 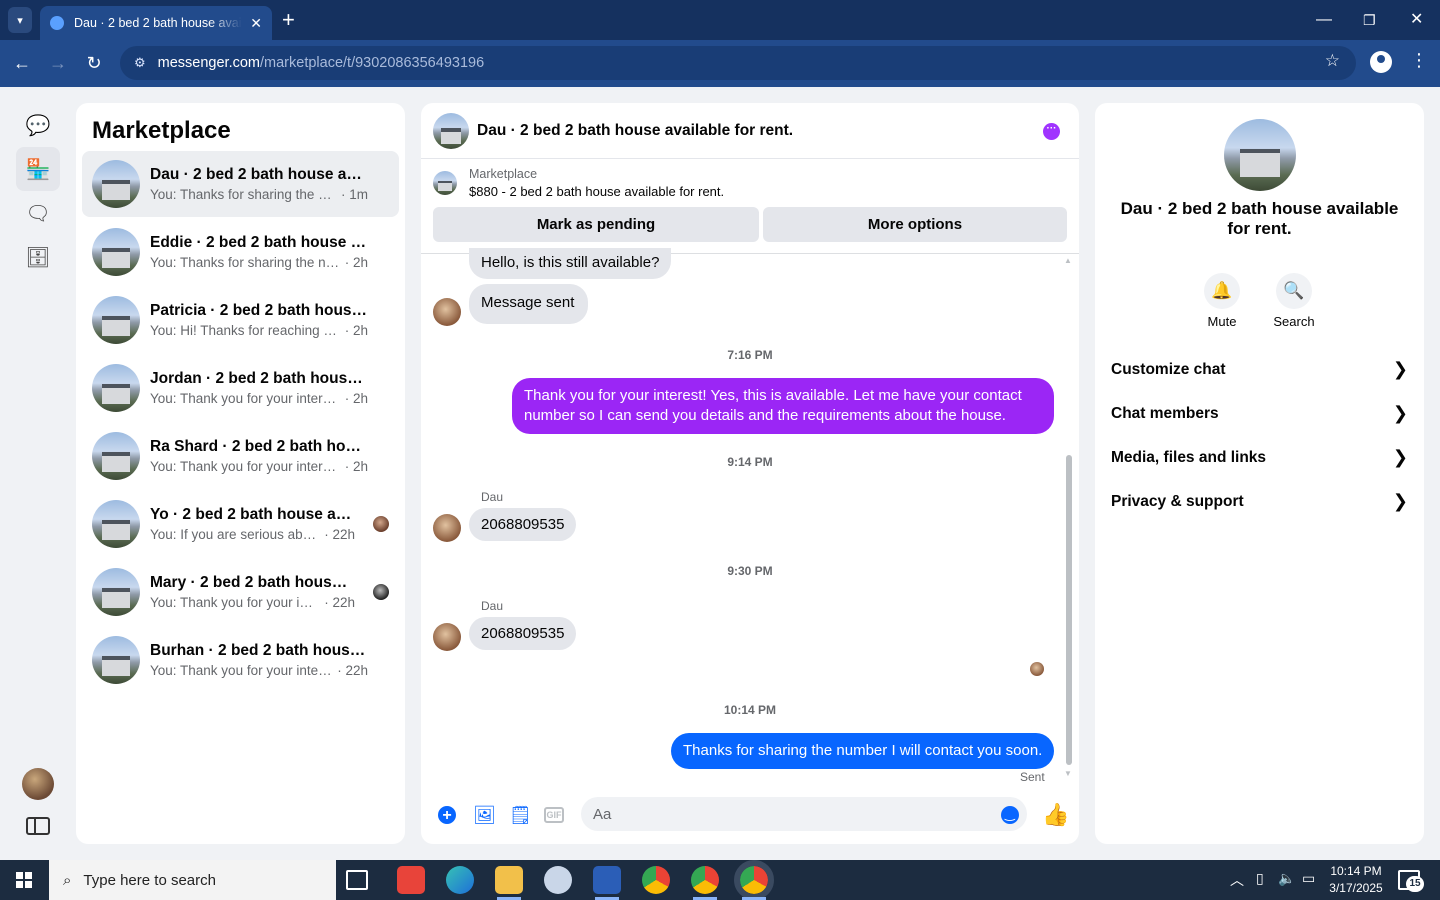 I want to click on sidebar-title: Marketplace, so click(x=161, y=130).